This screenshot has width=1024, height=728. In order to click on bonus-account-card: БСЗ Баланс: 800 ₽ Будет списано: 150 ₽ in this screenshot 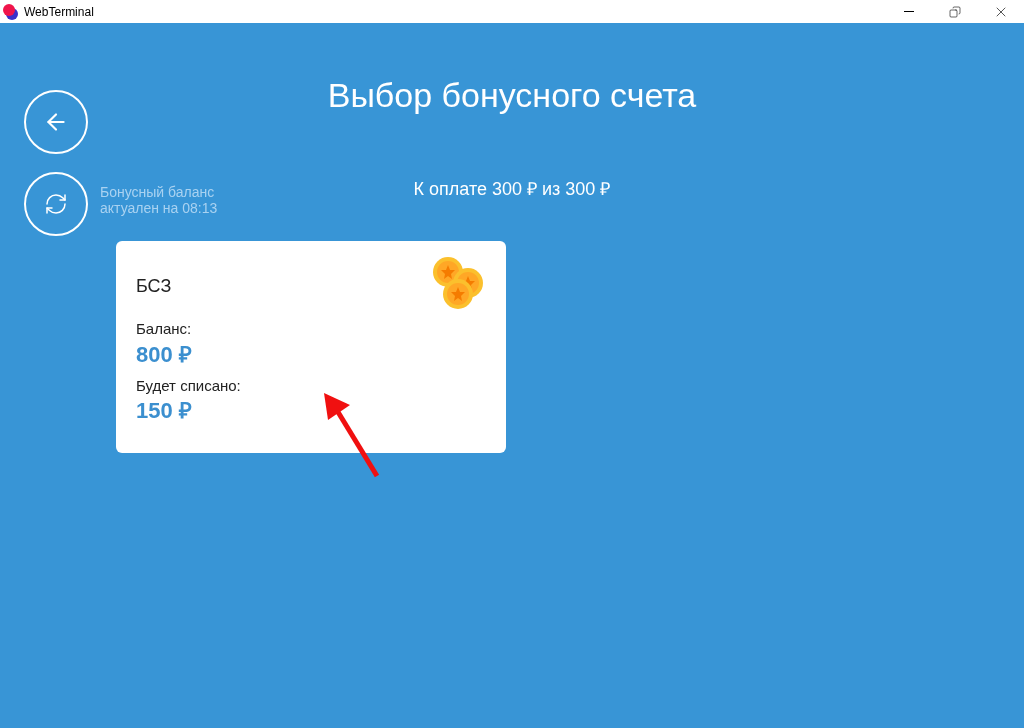, I will do `click(311, 347)`.